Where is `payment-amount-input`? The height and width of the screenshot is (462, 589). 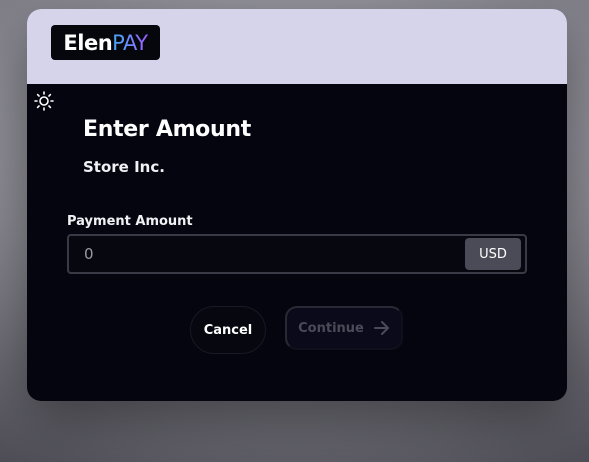
payment-amount-input is located at coordinates (266, 254).